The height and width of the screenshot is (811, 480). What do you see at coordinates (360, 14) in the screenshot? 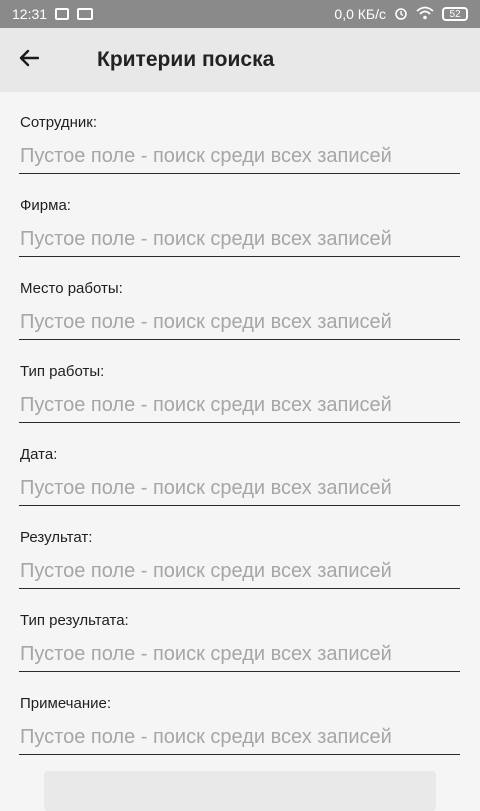
I see `network-speed: 0,0 КБ/с` at bounding box center [360, 14].